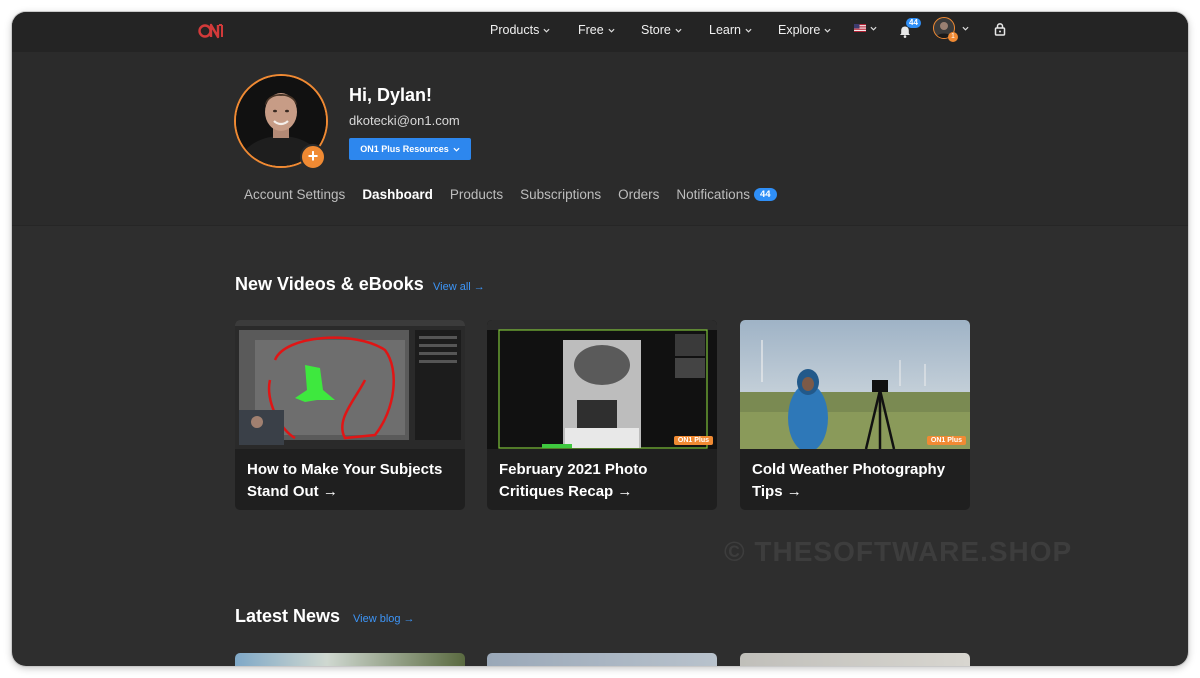 The width and height of the screenshot is (1200, 678). I want to click on nav-products: Products, so click(520, 30).